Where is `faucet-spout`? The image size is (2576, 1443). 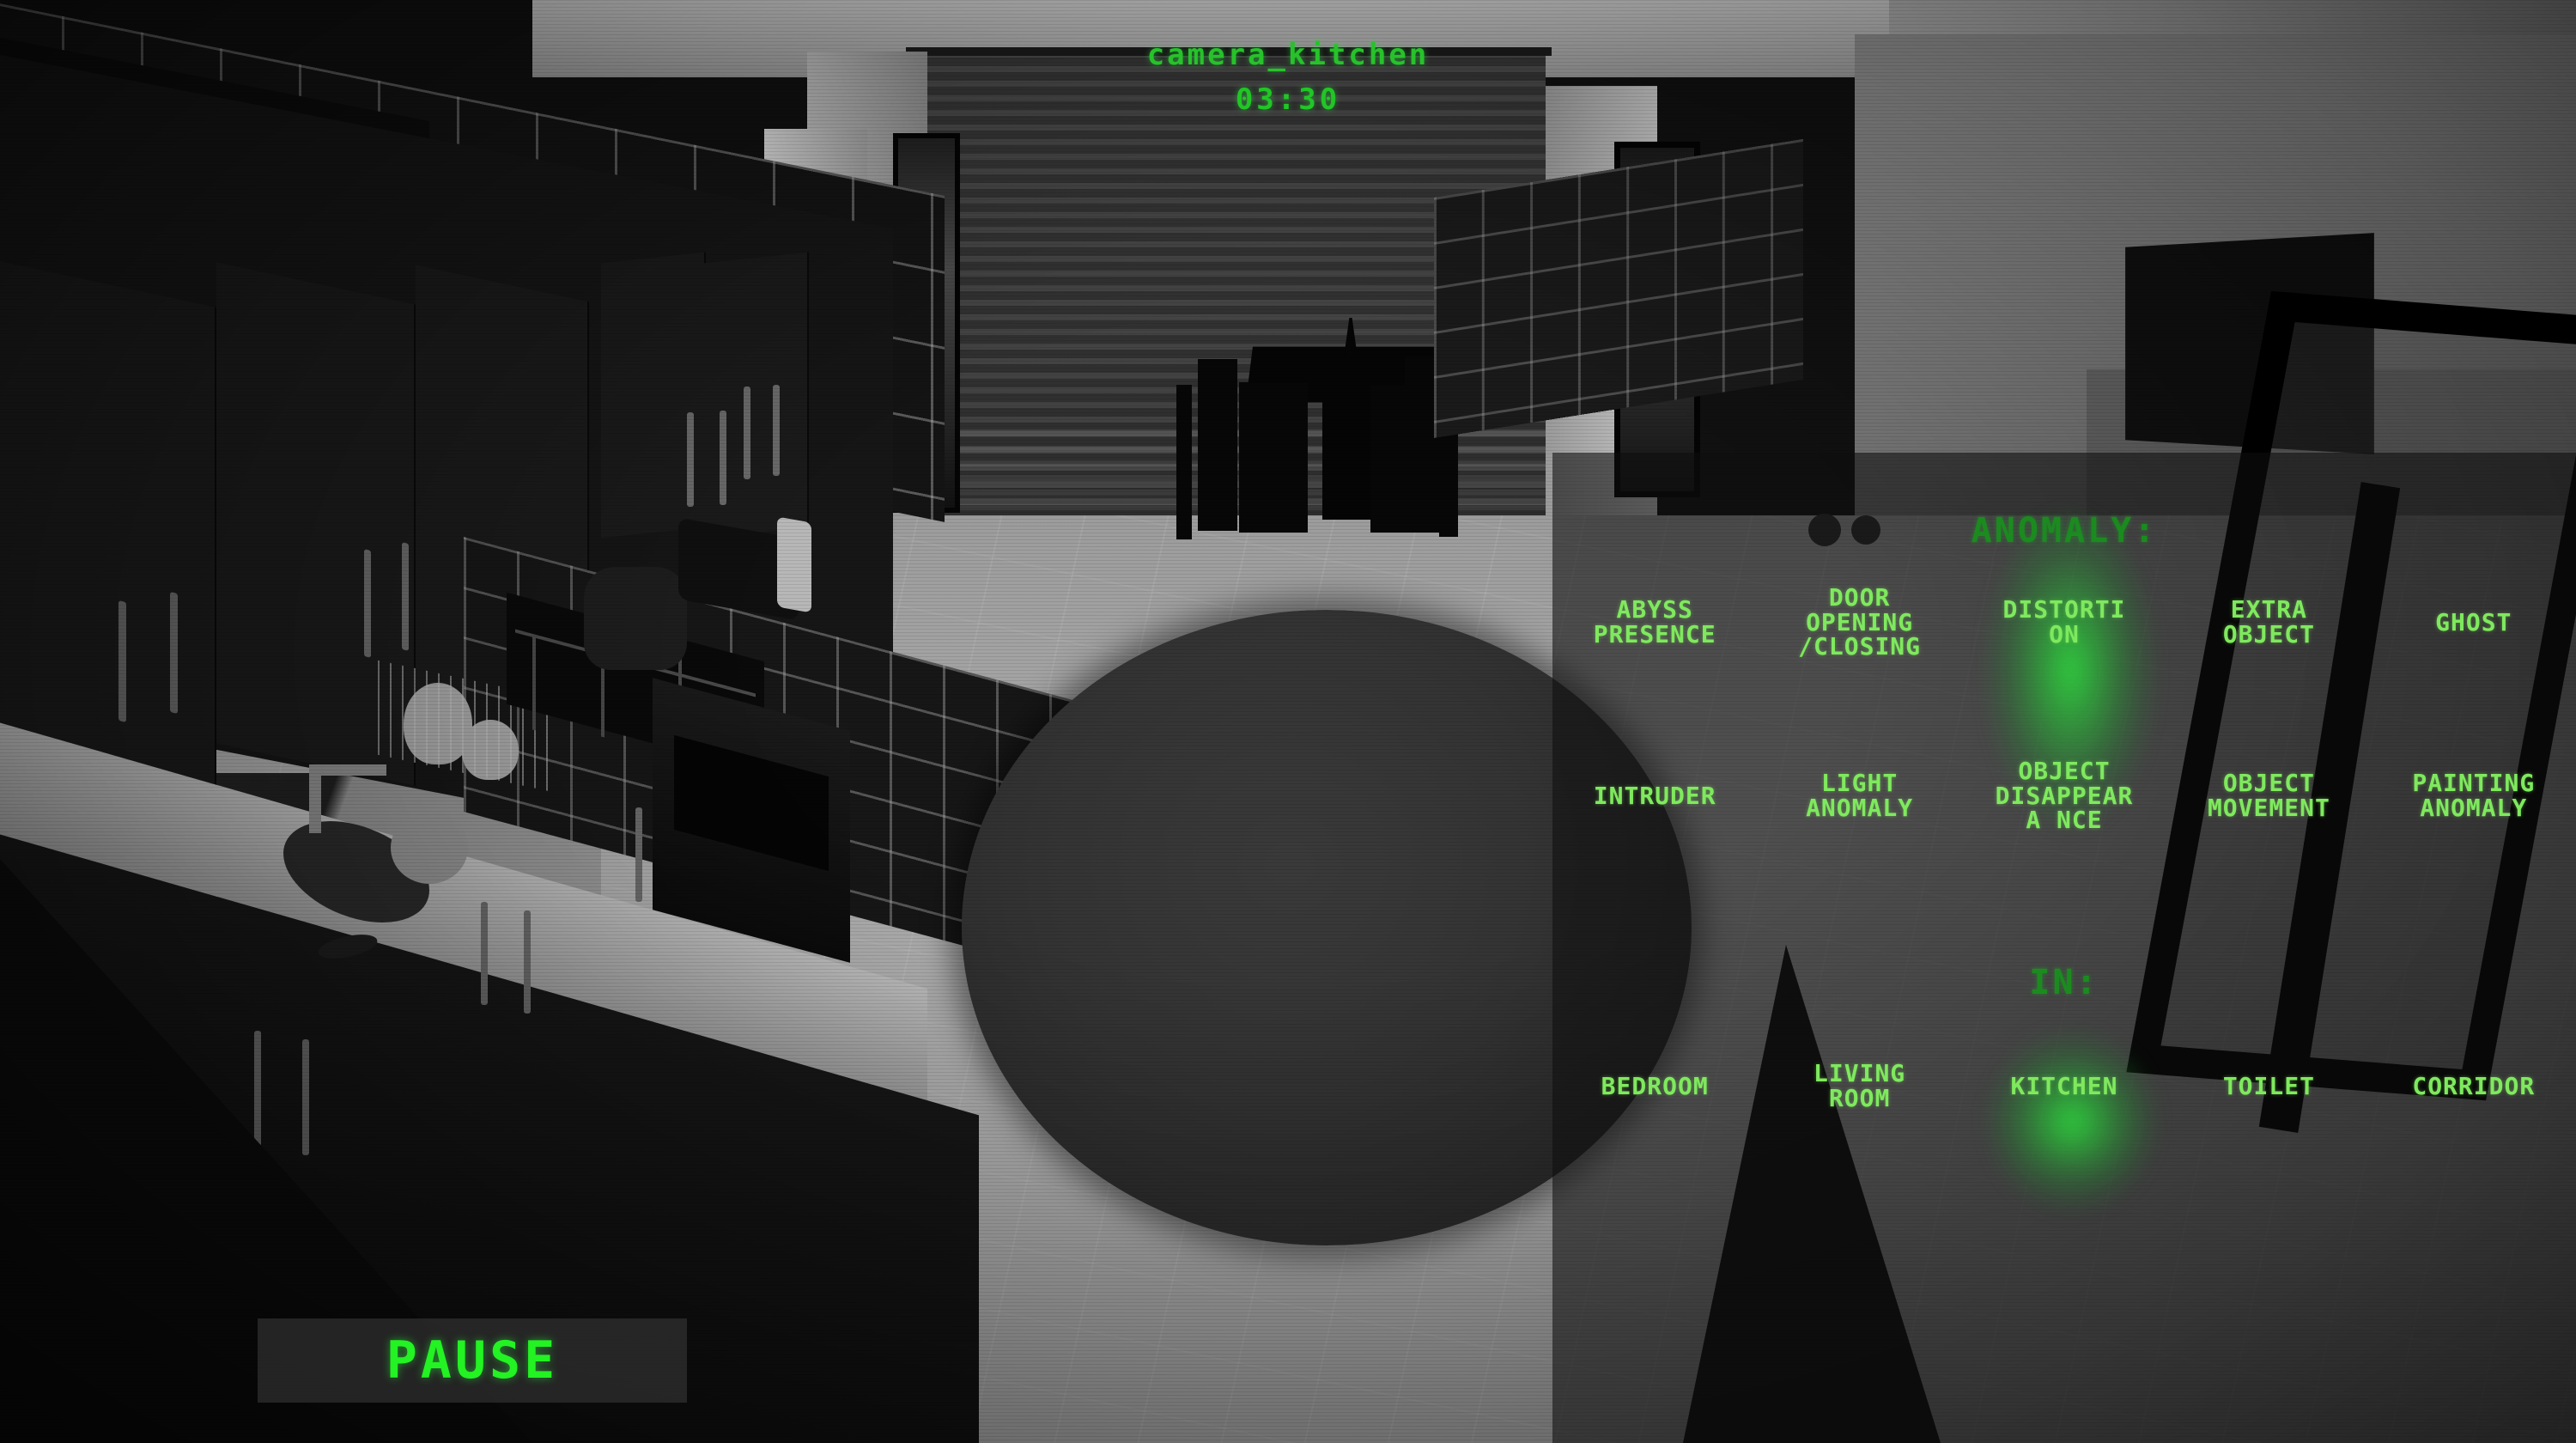
faucet-spout is located at coordinates (347, 770).